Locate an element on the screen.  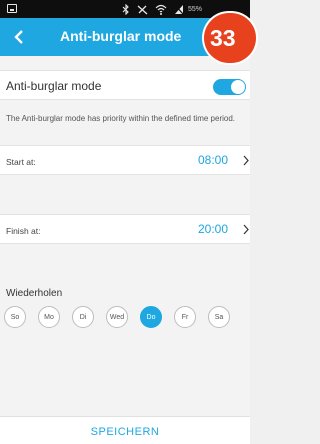
weekday-selector: So Mo Di Wed Do Fr Sa is located at coordinates (129, 318).